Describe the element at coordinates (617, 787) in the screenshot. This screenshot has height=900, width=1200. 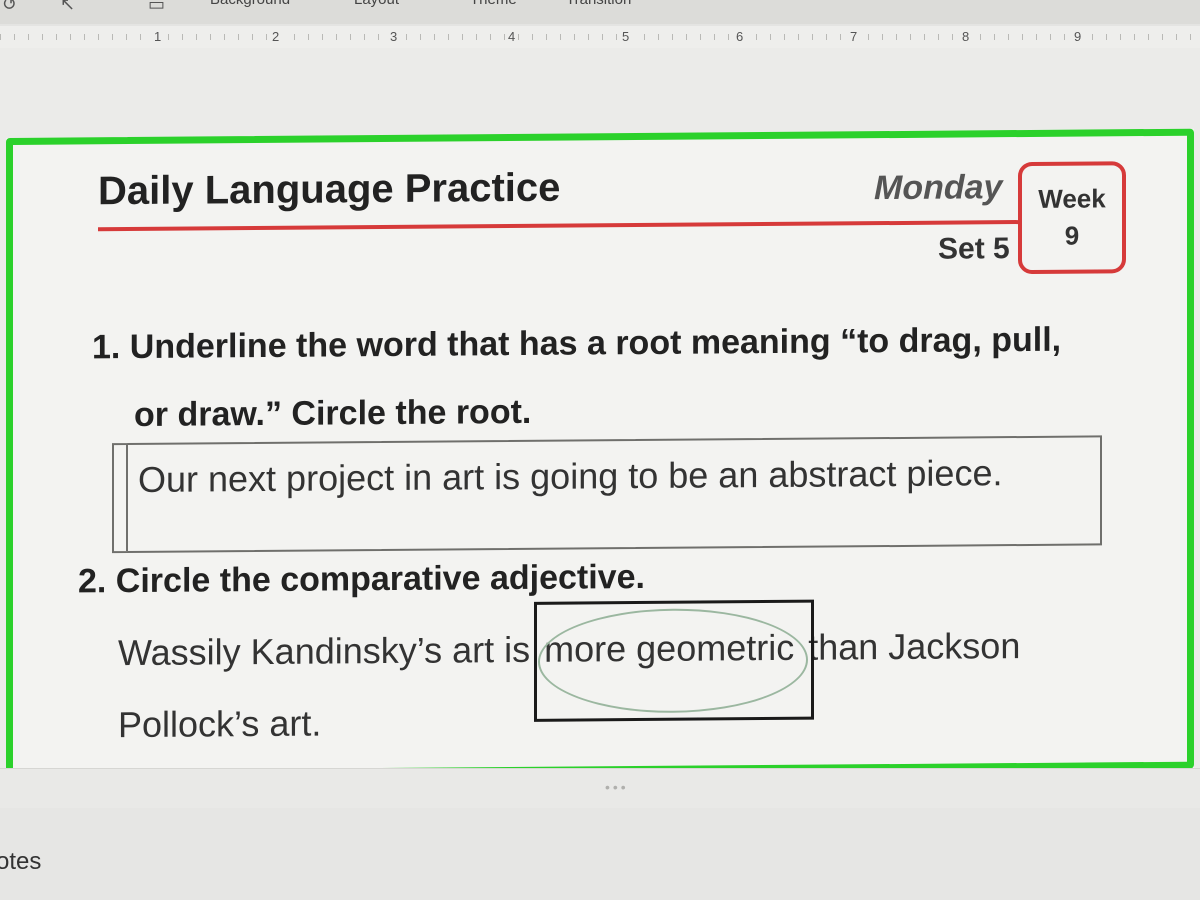
I see `drag-handle-icon: •••` at that location.